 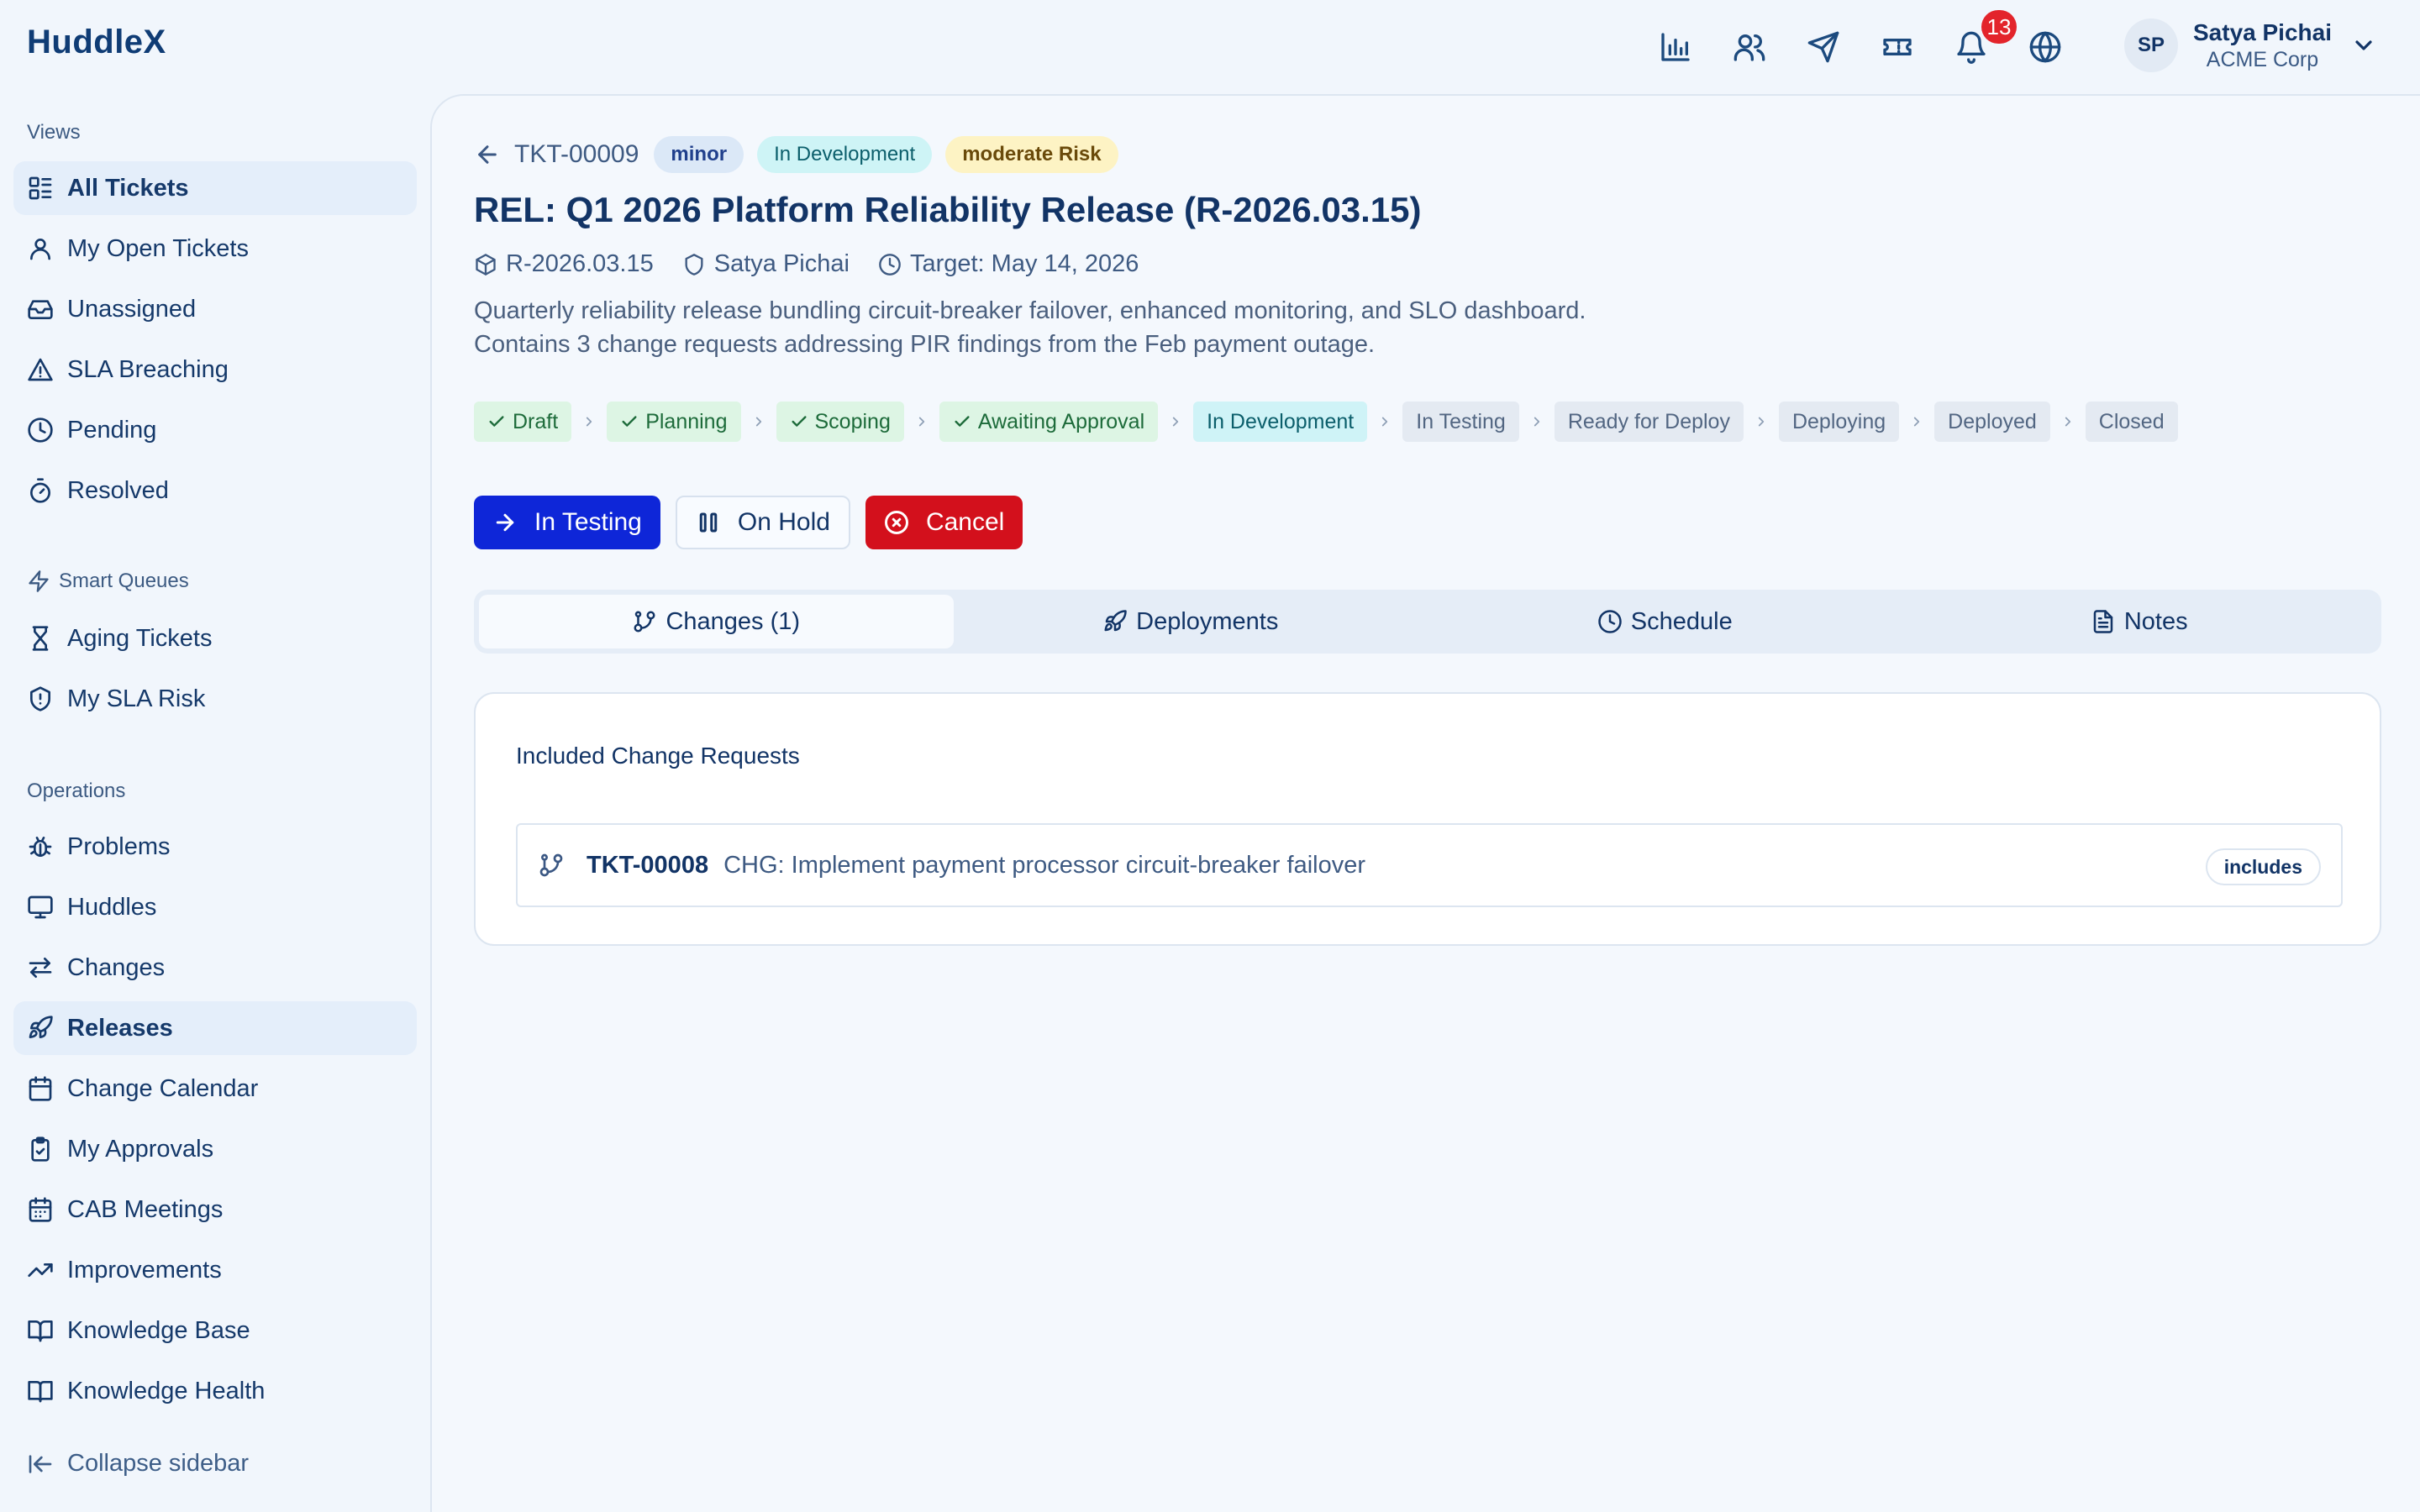 I want to click on sidebar-item-my-sla-risk: My SLA Risk, so click(x=215, y=699).